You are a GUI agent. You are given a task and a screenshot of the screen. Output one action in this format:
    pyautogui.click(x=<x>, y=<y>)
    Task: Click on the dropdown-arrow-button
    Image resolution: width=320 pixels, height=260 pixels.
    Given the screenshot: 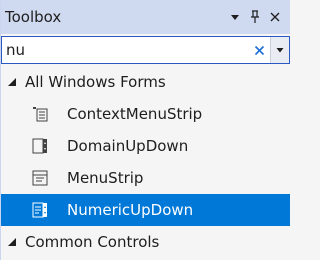 What is the action you would take?
    pyautogui.click(x=235, y=17)
    